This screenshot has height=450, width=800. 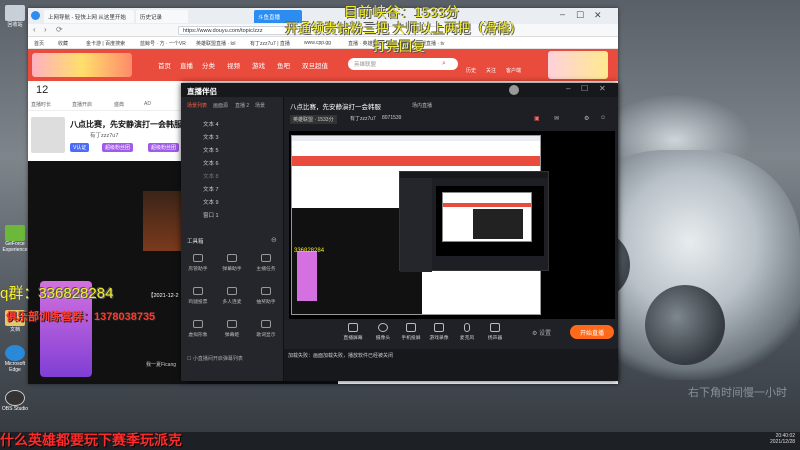 I want to click on scene-item: 文本 6, so click(x=233, y=162).